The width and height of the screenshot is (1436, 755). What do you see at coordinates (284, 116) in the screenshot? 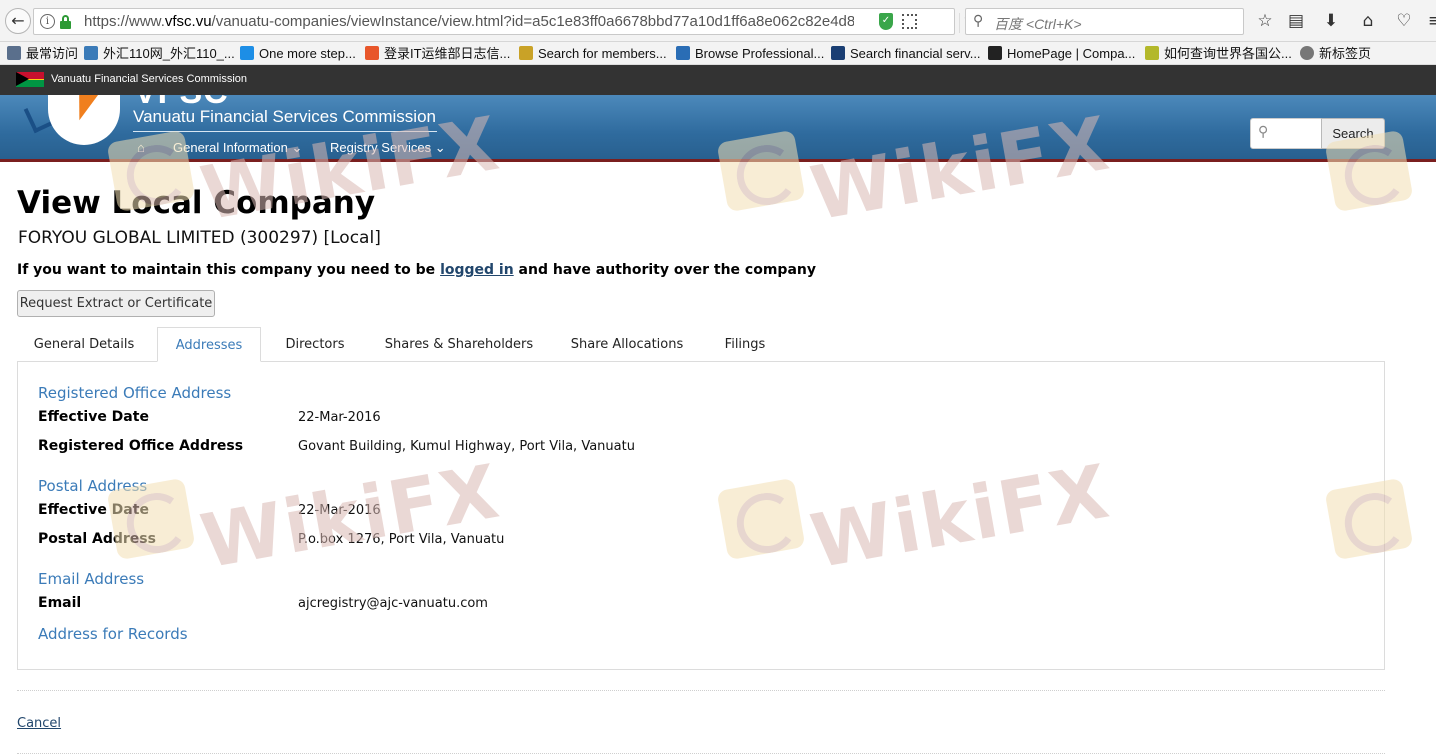
I see `site-name: Vanuatu Financial Services Commission` at bounding box center [284, 116].